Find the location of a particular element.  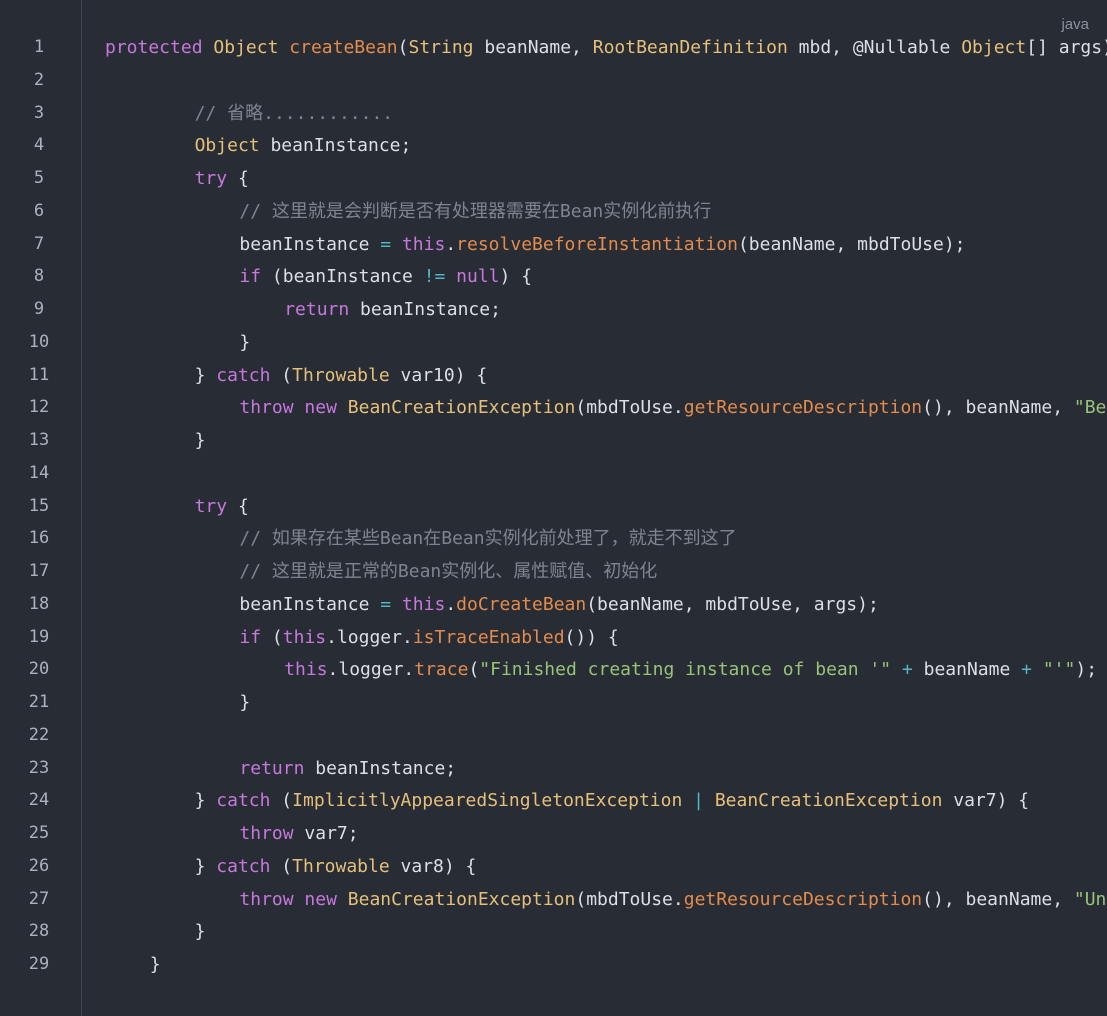

code-line: // 这里就是会判断是否有处理器需要在Bean实例化前执行 is located at coordinates (475, 211).